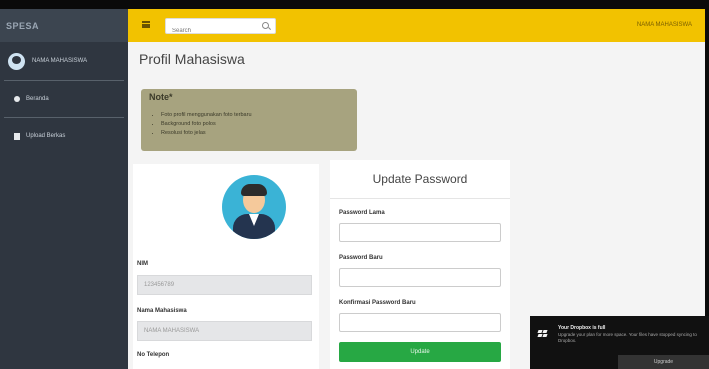 The image size is (709, 369). Describe the element at coordinates (663, 362) in the screenshot. I see `upgrade-button: Upgrade` at that location.